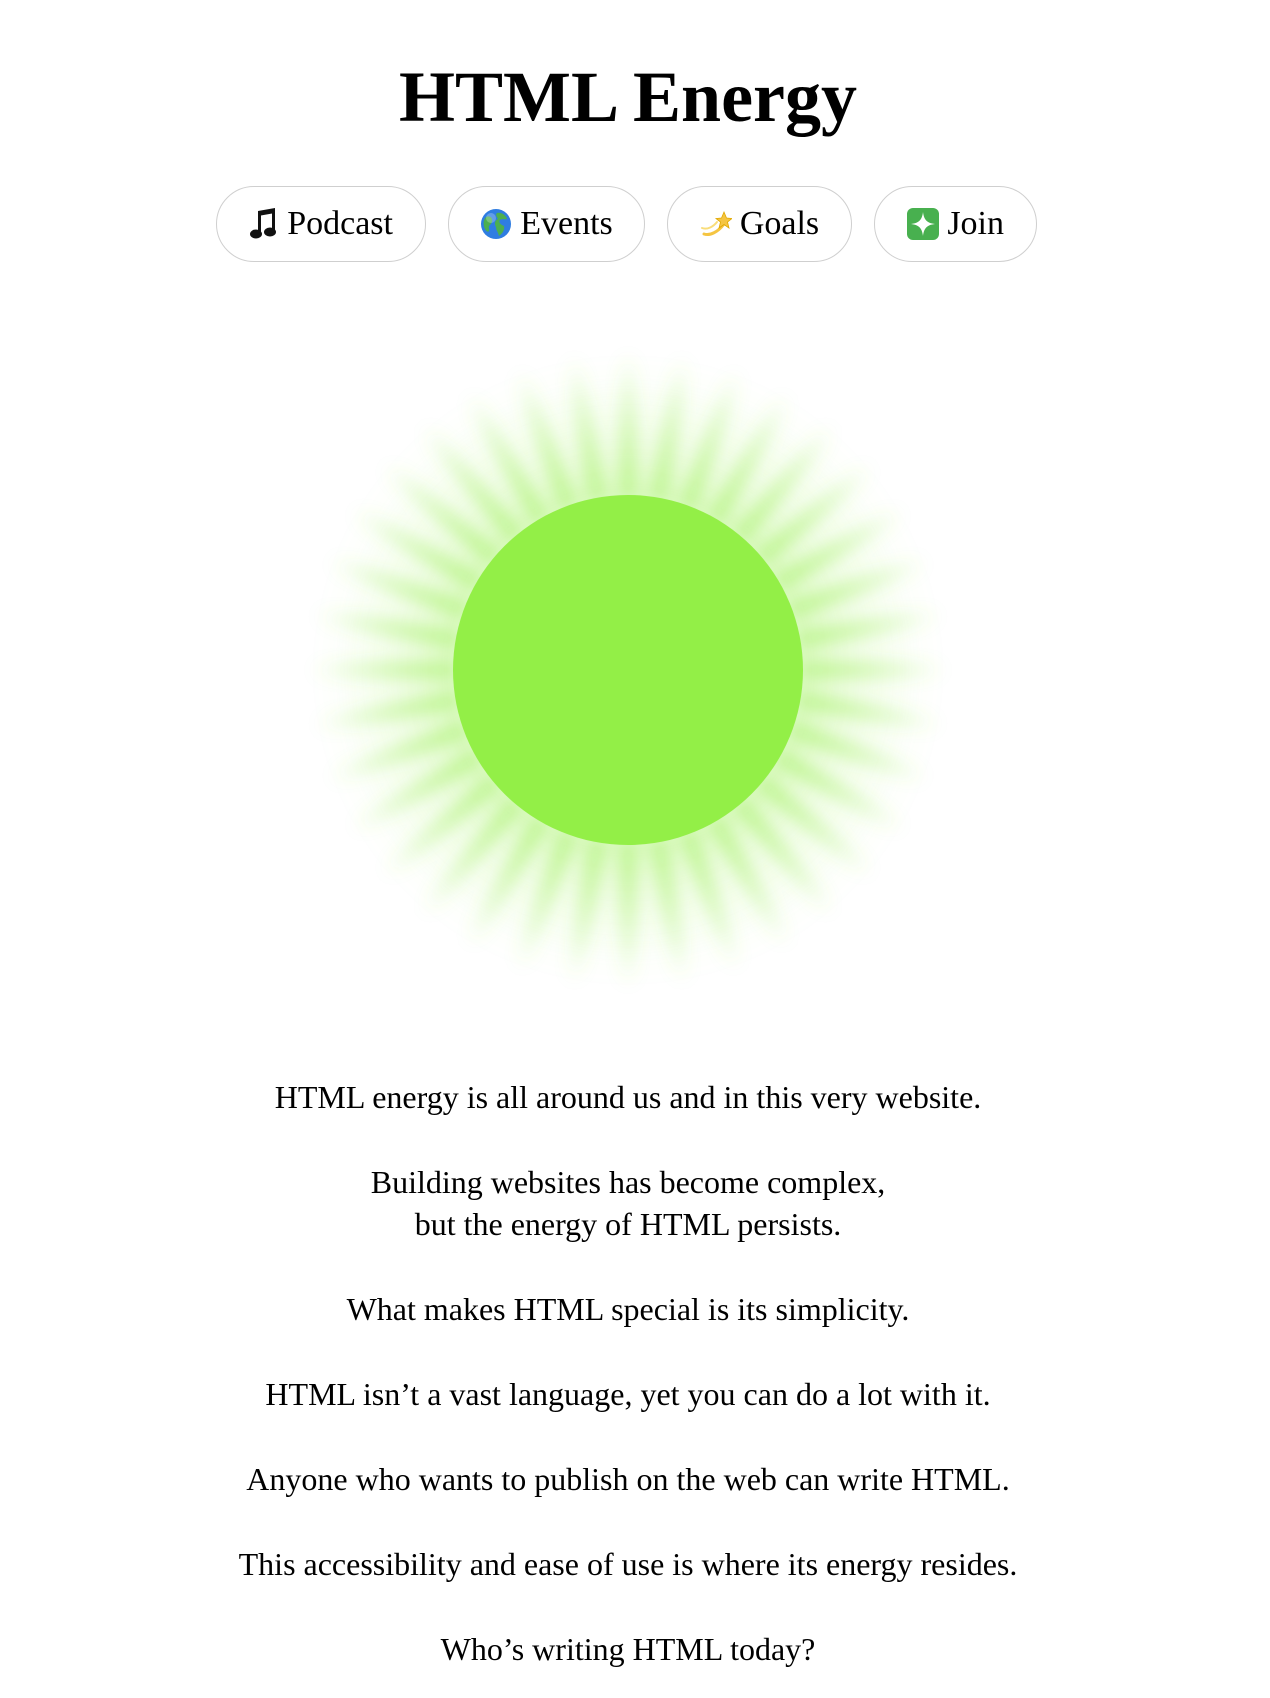 The height and width of the screenshot is (1698, 1270). I want to click on nav-goals-button: Goals, so click(759, 224).